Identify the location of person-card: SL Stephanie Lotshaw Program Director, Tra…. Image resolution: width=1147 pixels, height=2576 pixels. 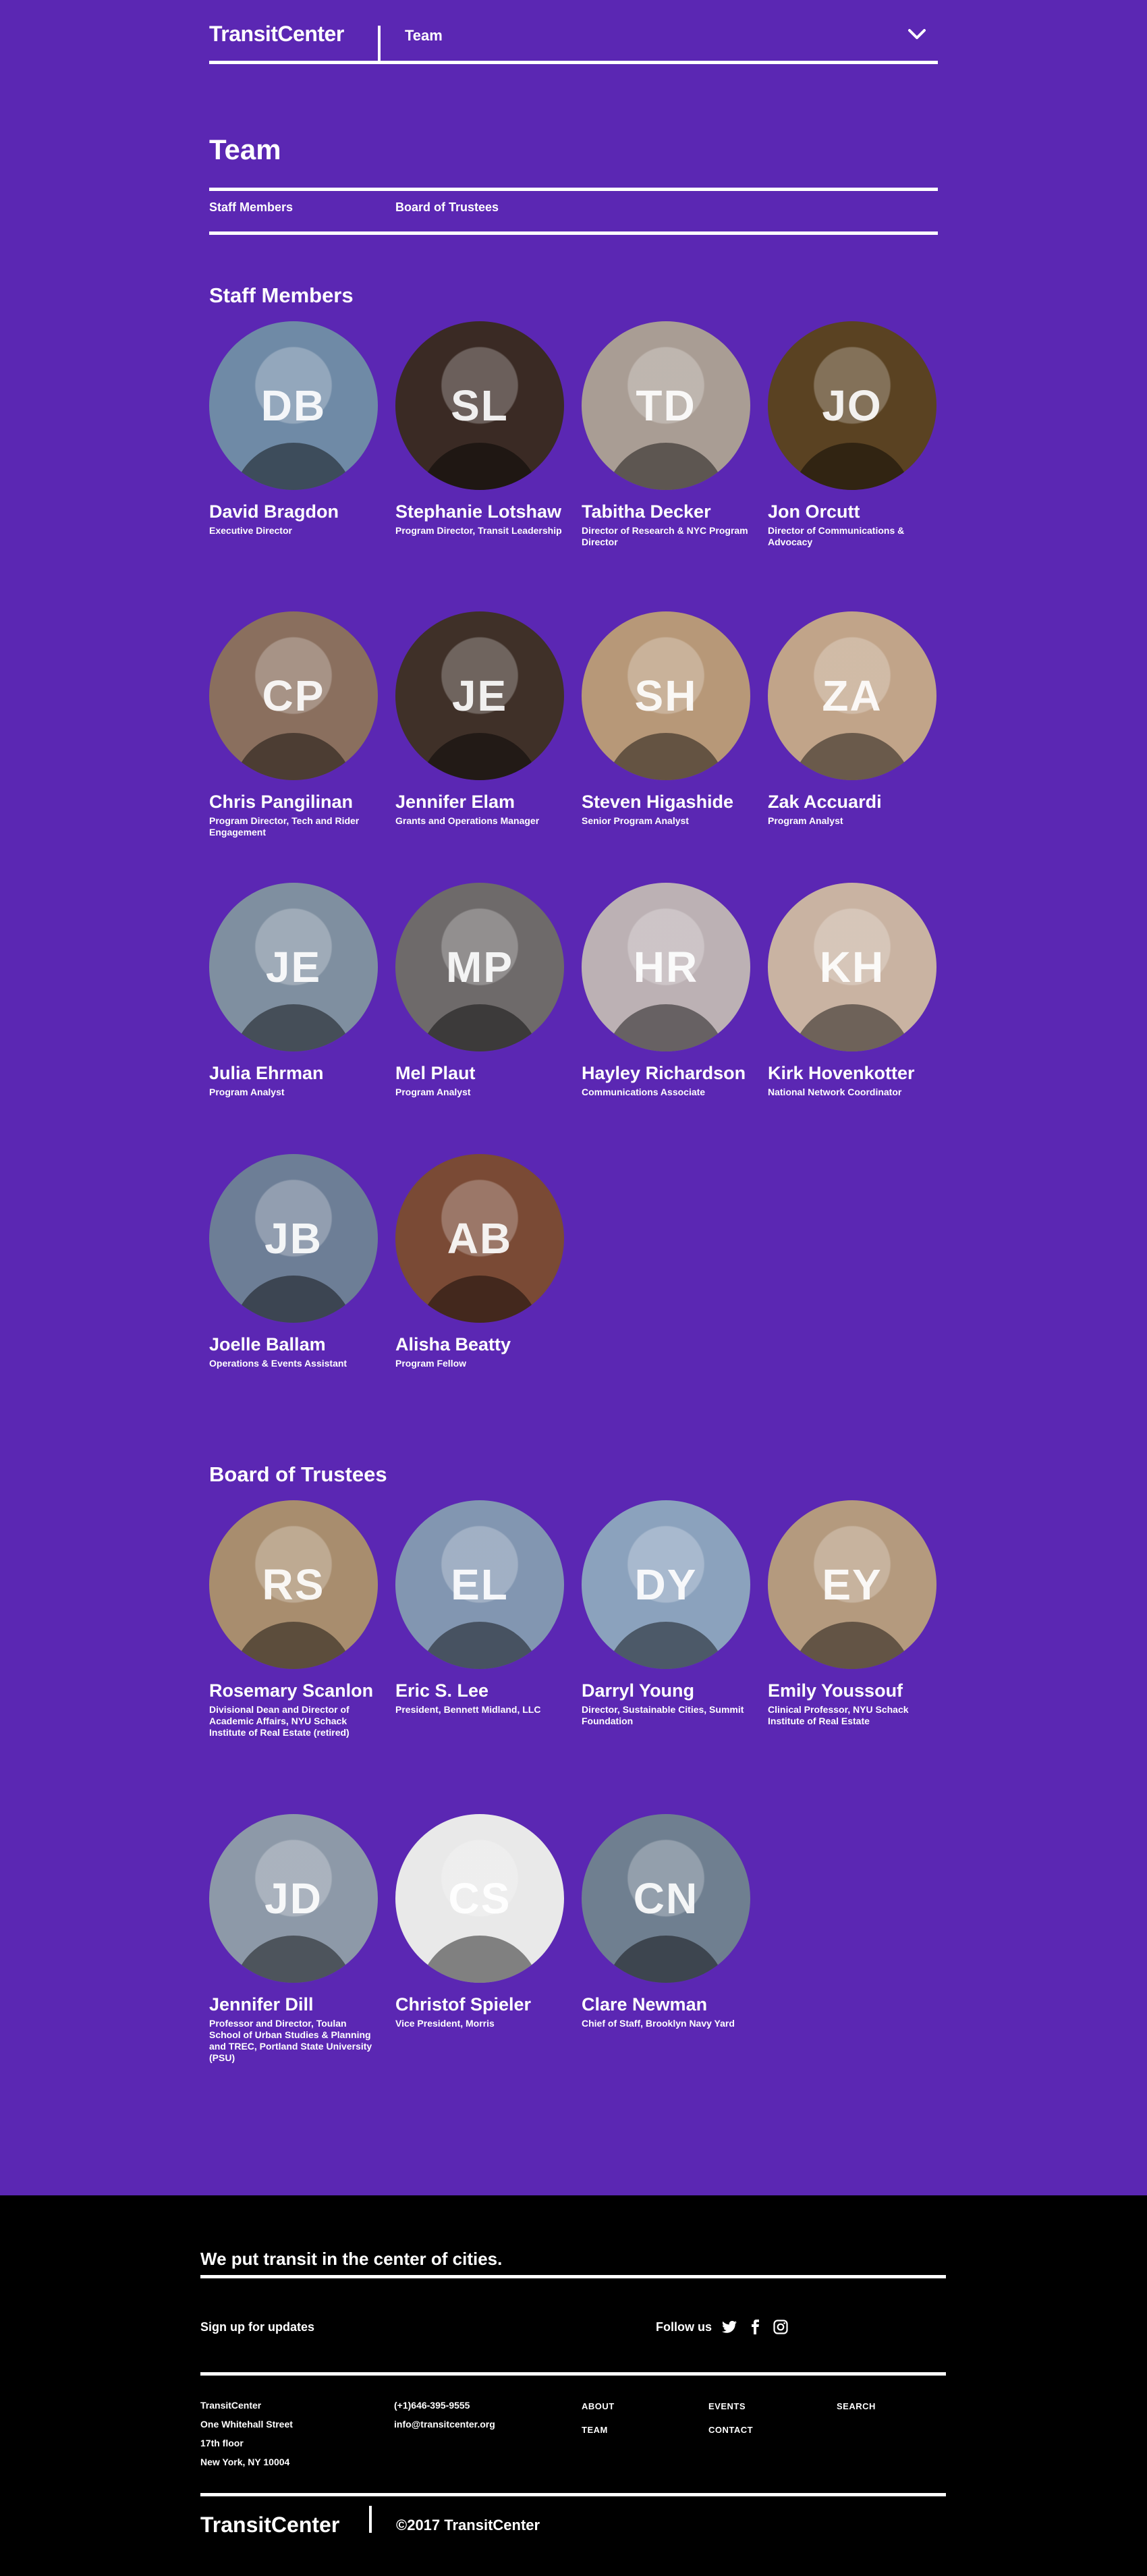
(479, 466).